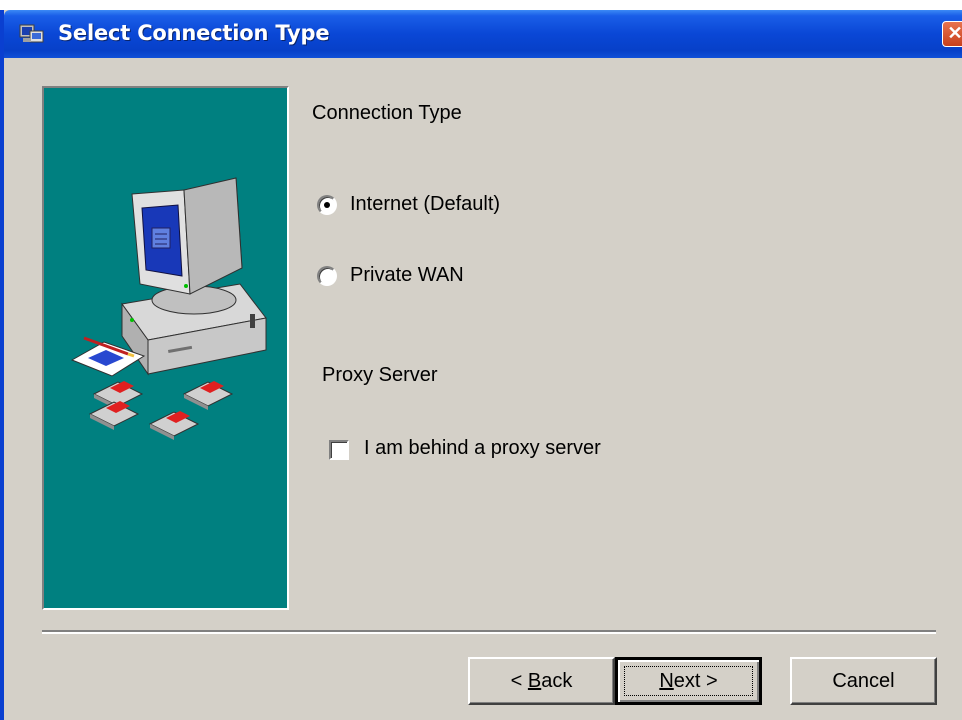 Image resolution: width=962 pixels, height=720 pixels. Describe the element at coordinates (695, 681) in the screenshot. I see `next-label-rest: ext >` at that location.